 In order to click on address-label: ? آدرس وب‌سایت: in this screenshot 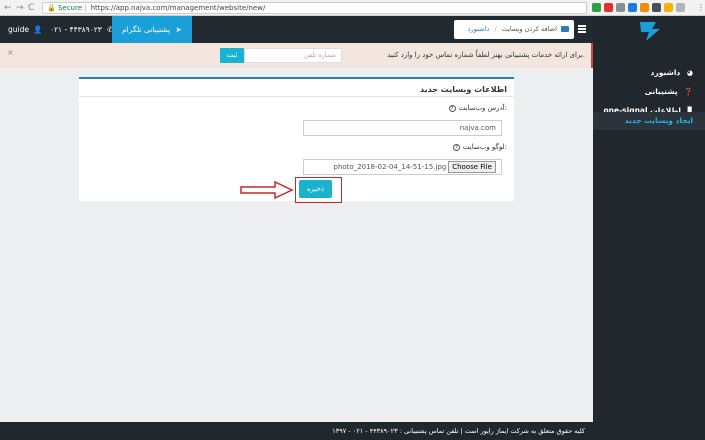, I will do `click(477, 108)`.